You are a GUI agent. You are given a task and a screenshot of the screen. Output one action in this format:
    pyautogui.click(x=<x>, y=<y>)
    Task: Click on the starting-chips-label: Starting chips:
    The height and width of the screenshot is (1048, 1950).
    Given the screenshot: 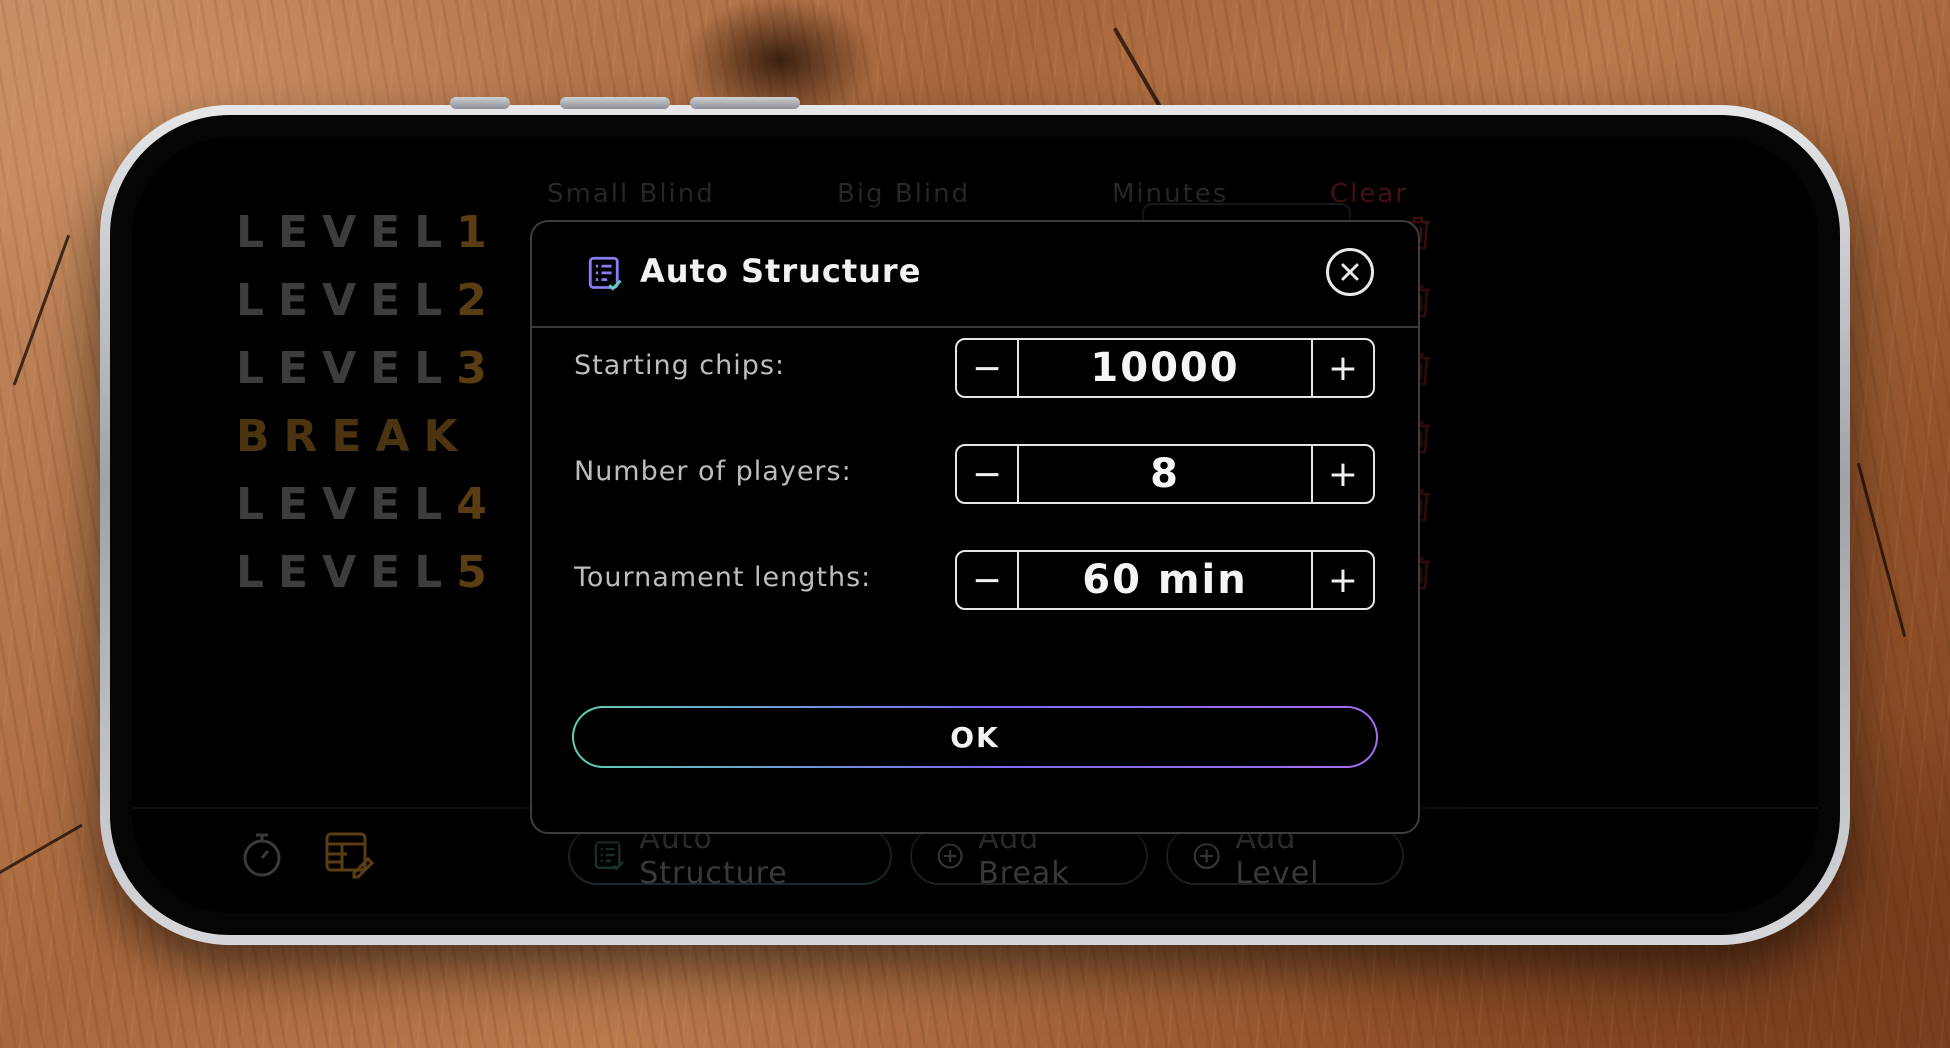 What is the action you would take?
    pyautogui.click(x=680, y=365)
    